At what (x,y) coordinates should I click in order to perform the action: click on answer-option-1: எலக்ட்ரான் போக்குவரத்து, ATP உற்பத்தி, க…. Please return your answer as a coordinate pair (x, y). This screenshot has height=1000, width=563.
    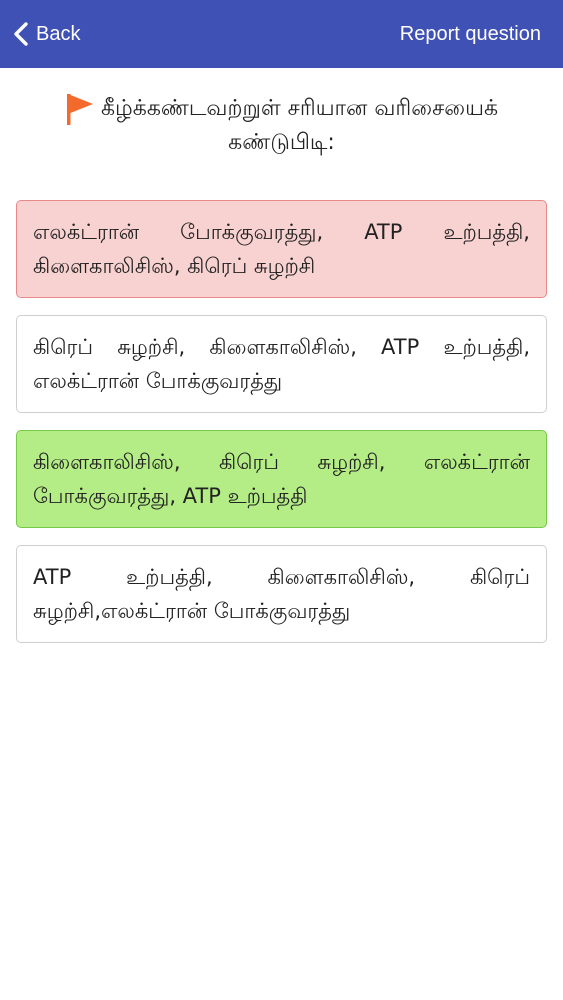
    Looking at the image, I should click on (281, 249).